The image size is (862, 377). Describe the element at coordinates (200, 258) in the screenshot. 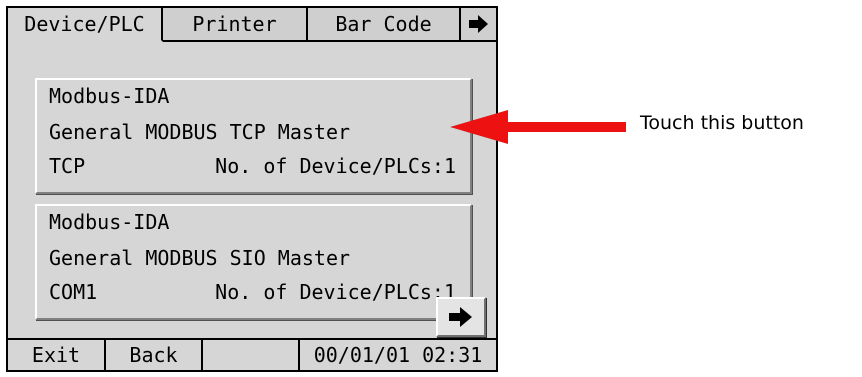

I see `entry-description: General MODBUS SIO Master` at that location.